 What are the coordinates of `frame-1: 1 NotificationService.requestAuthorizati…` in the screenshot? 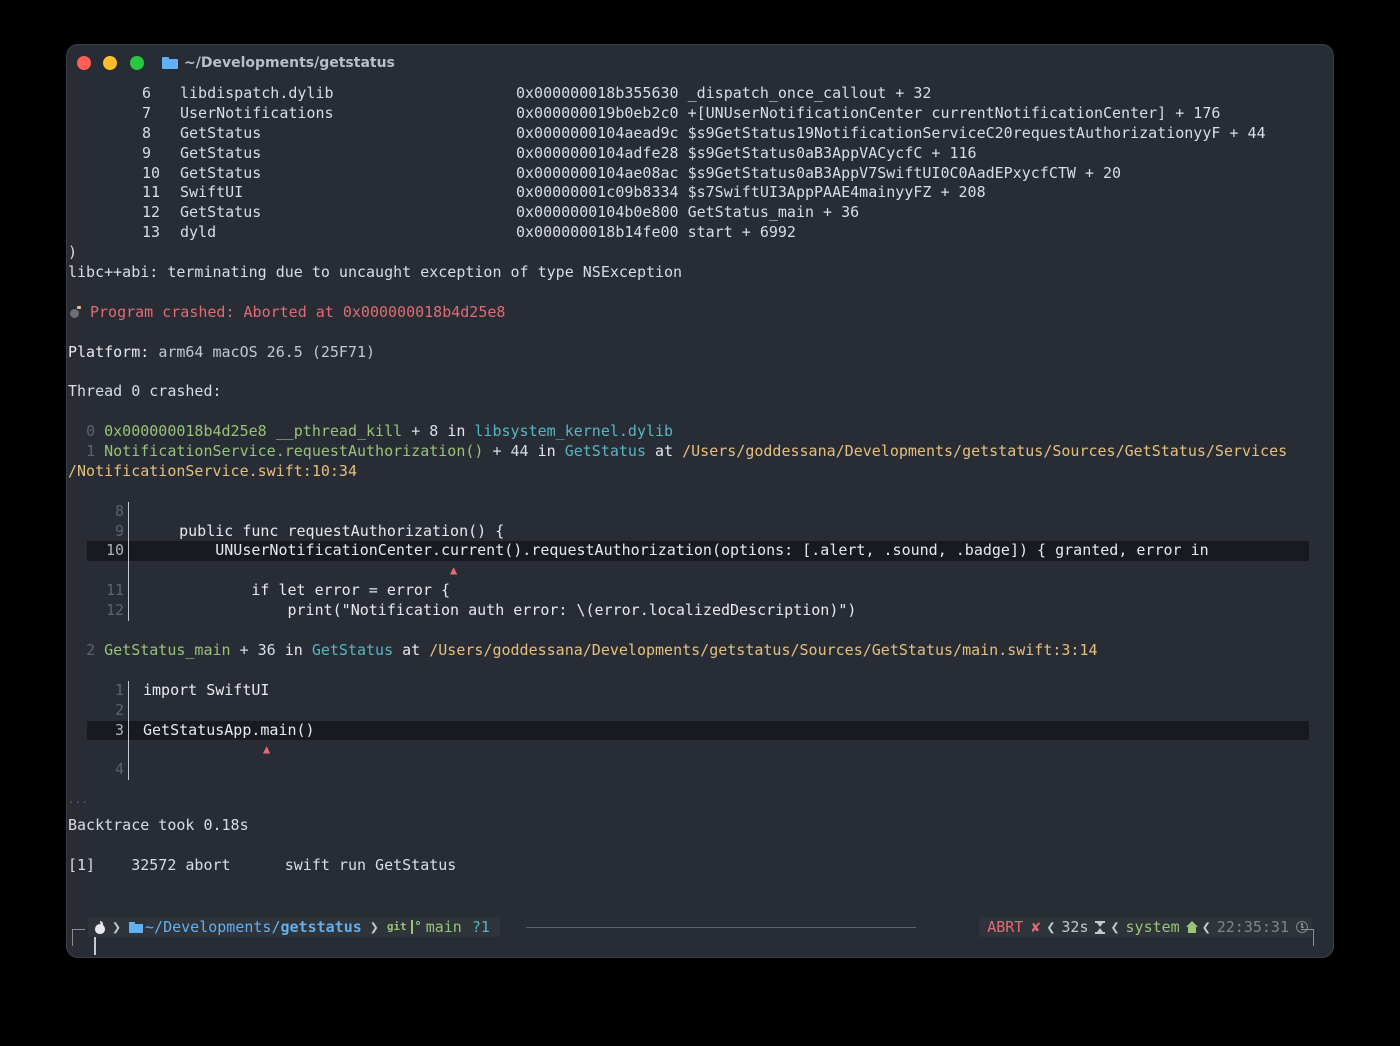 It's located at (699, 452).